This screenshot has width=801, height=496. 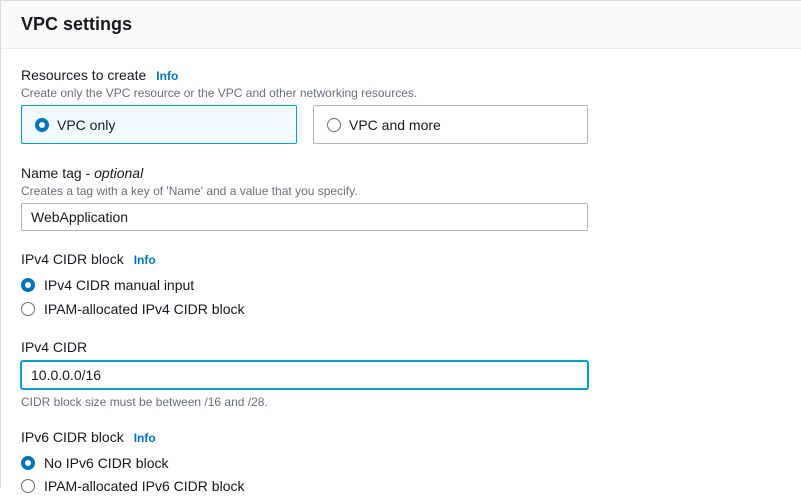 I want to click on ipv4-block-label: IPv4 CIDR block Info, so click(x=88, y=259).